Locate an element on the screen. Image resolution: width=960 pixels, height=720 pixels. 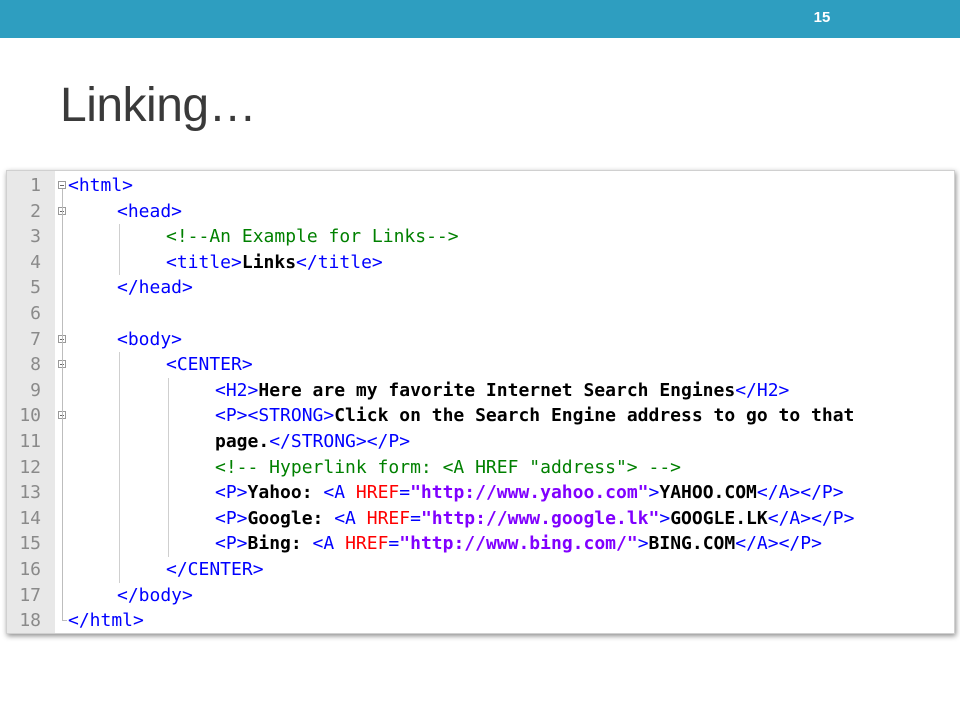
code-token: </CENTER> is located at coordinates (215, 569).